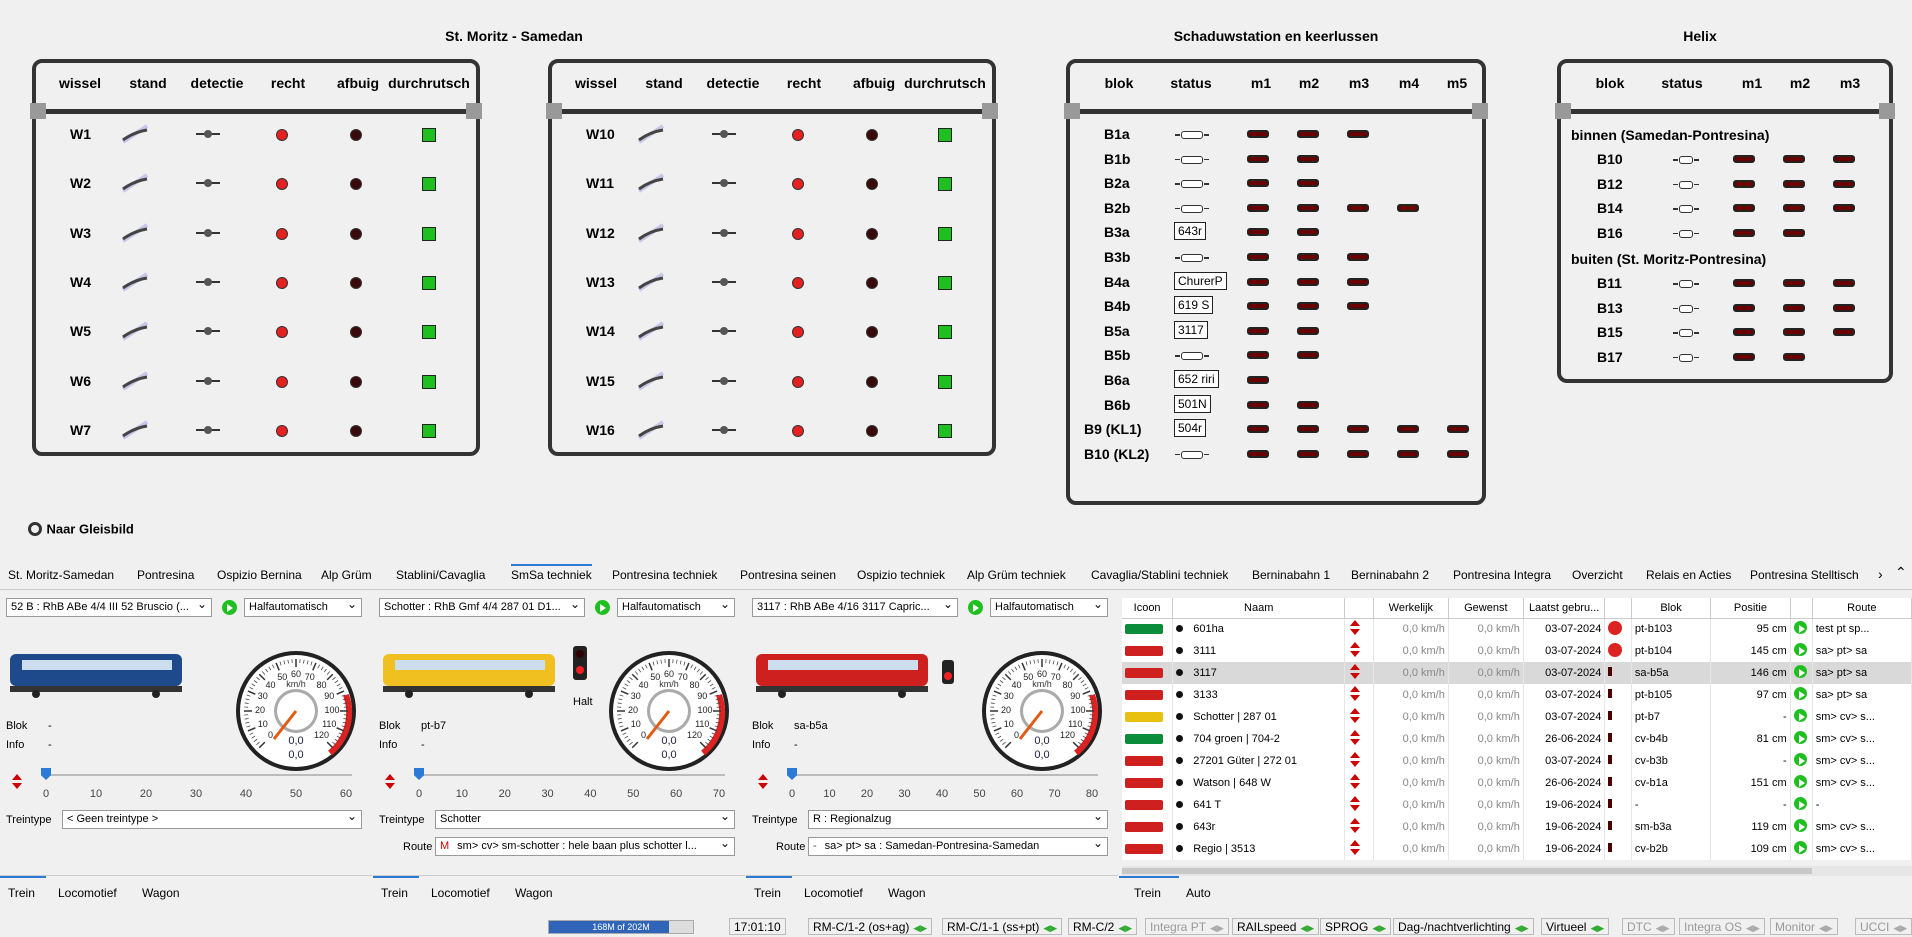 Image resolution: width=1912 pixels, height=937 pixels. I want to click on tab-berninabahn-2: Berninabahn 2, so click(1390, 575).